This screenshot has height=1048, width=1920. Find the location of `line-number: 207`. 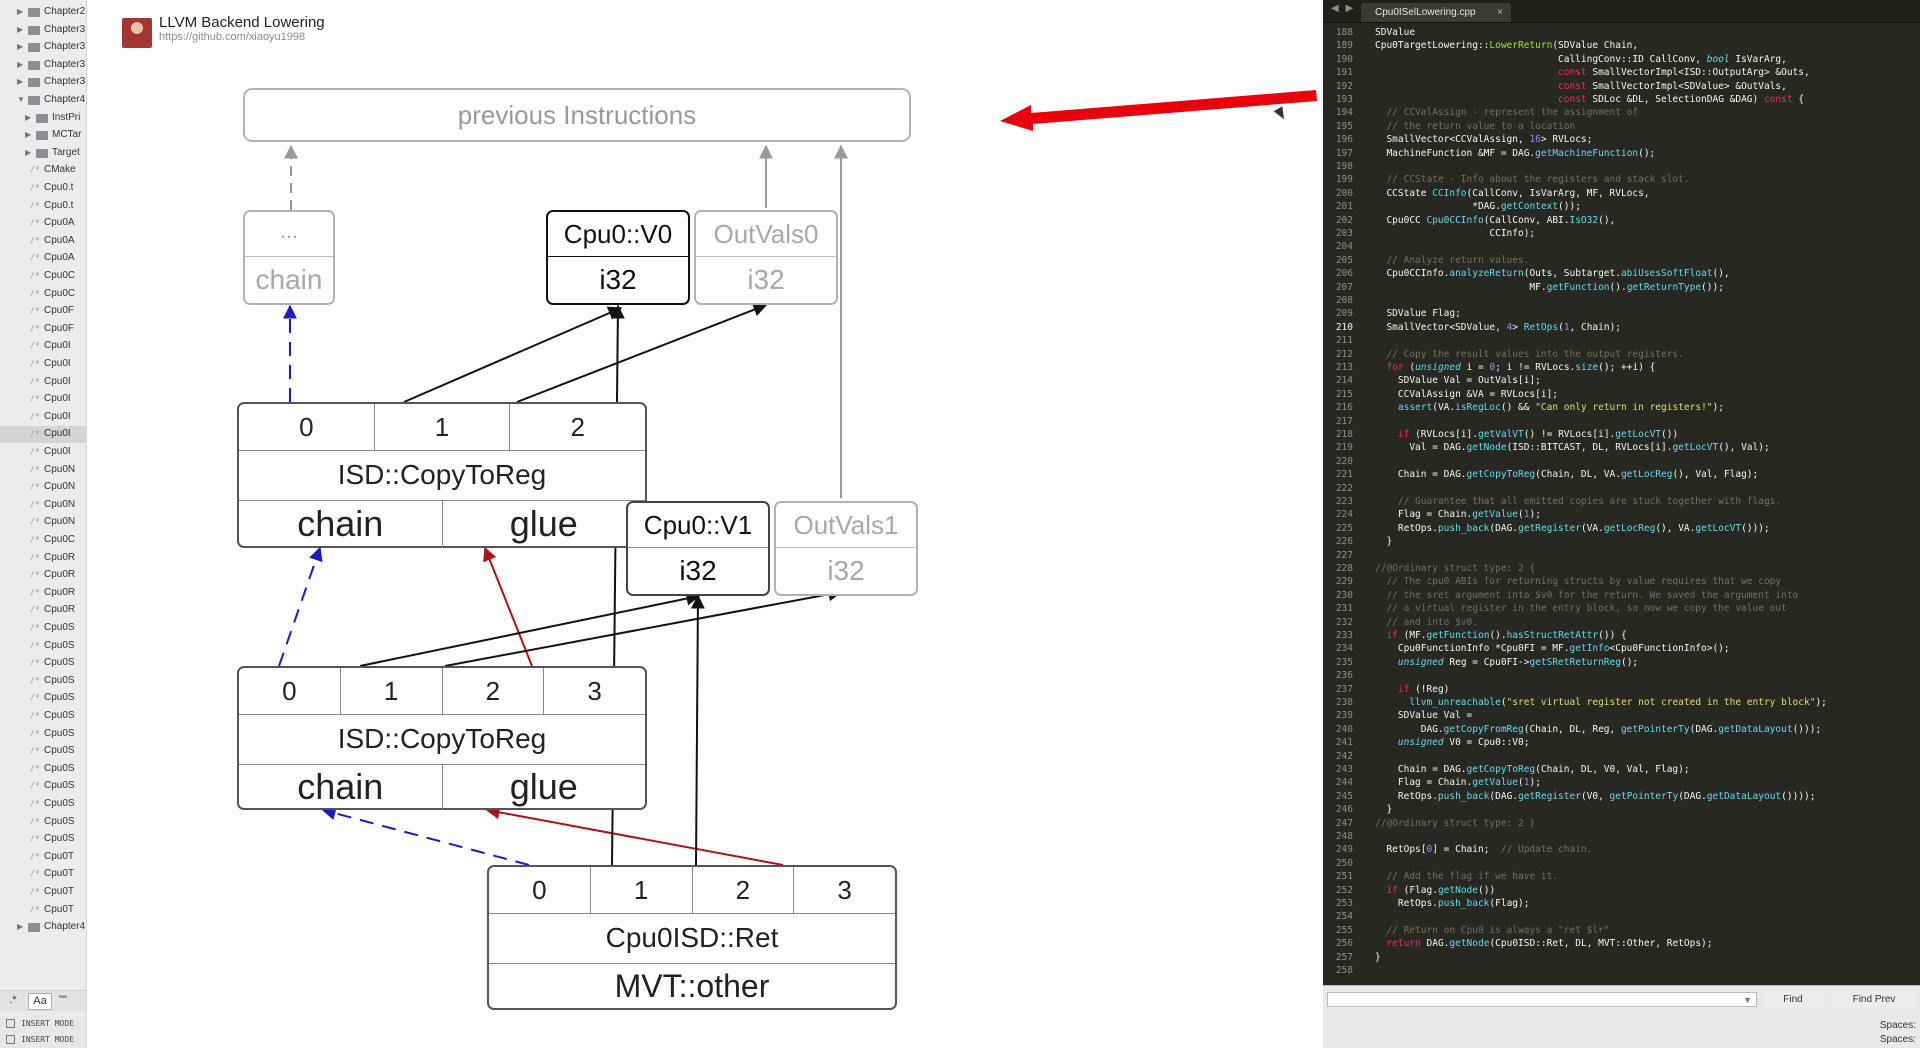

line-number: 207 is located at coordinates (1344, 287).